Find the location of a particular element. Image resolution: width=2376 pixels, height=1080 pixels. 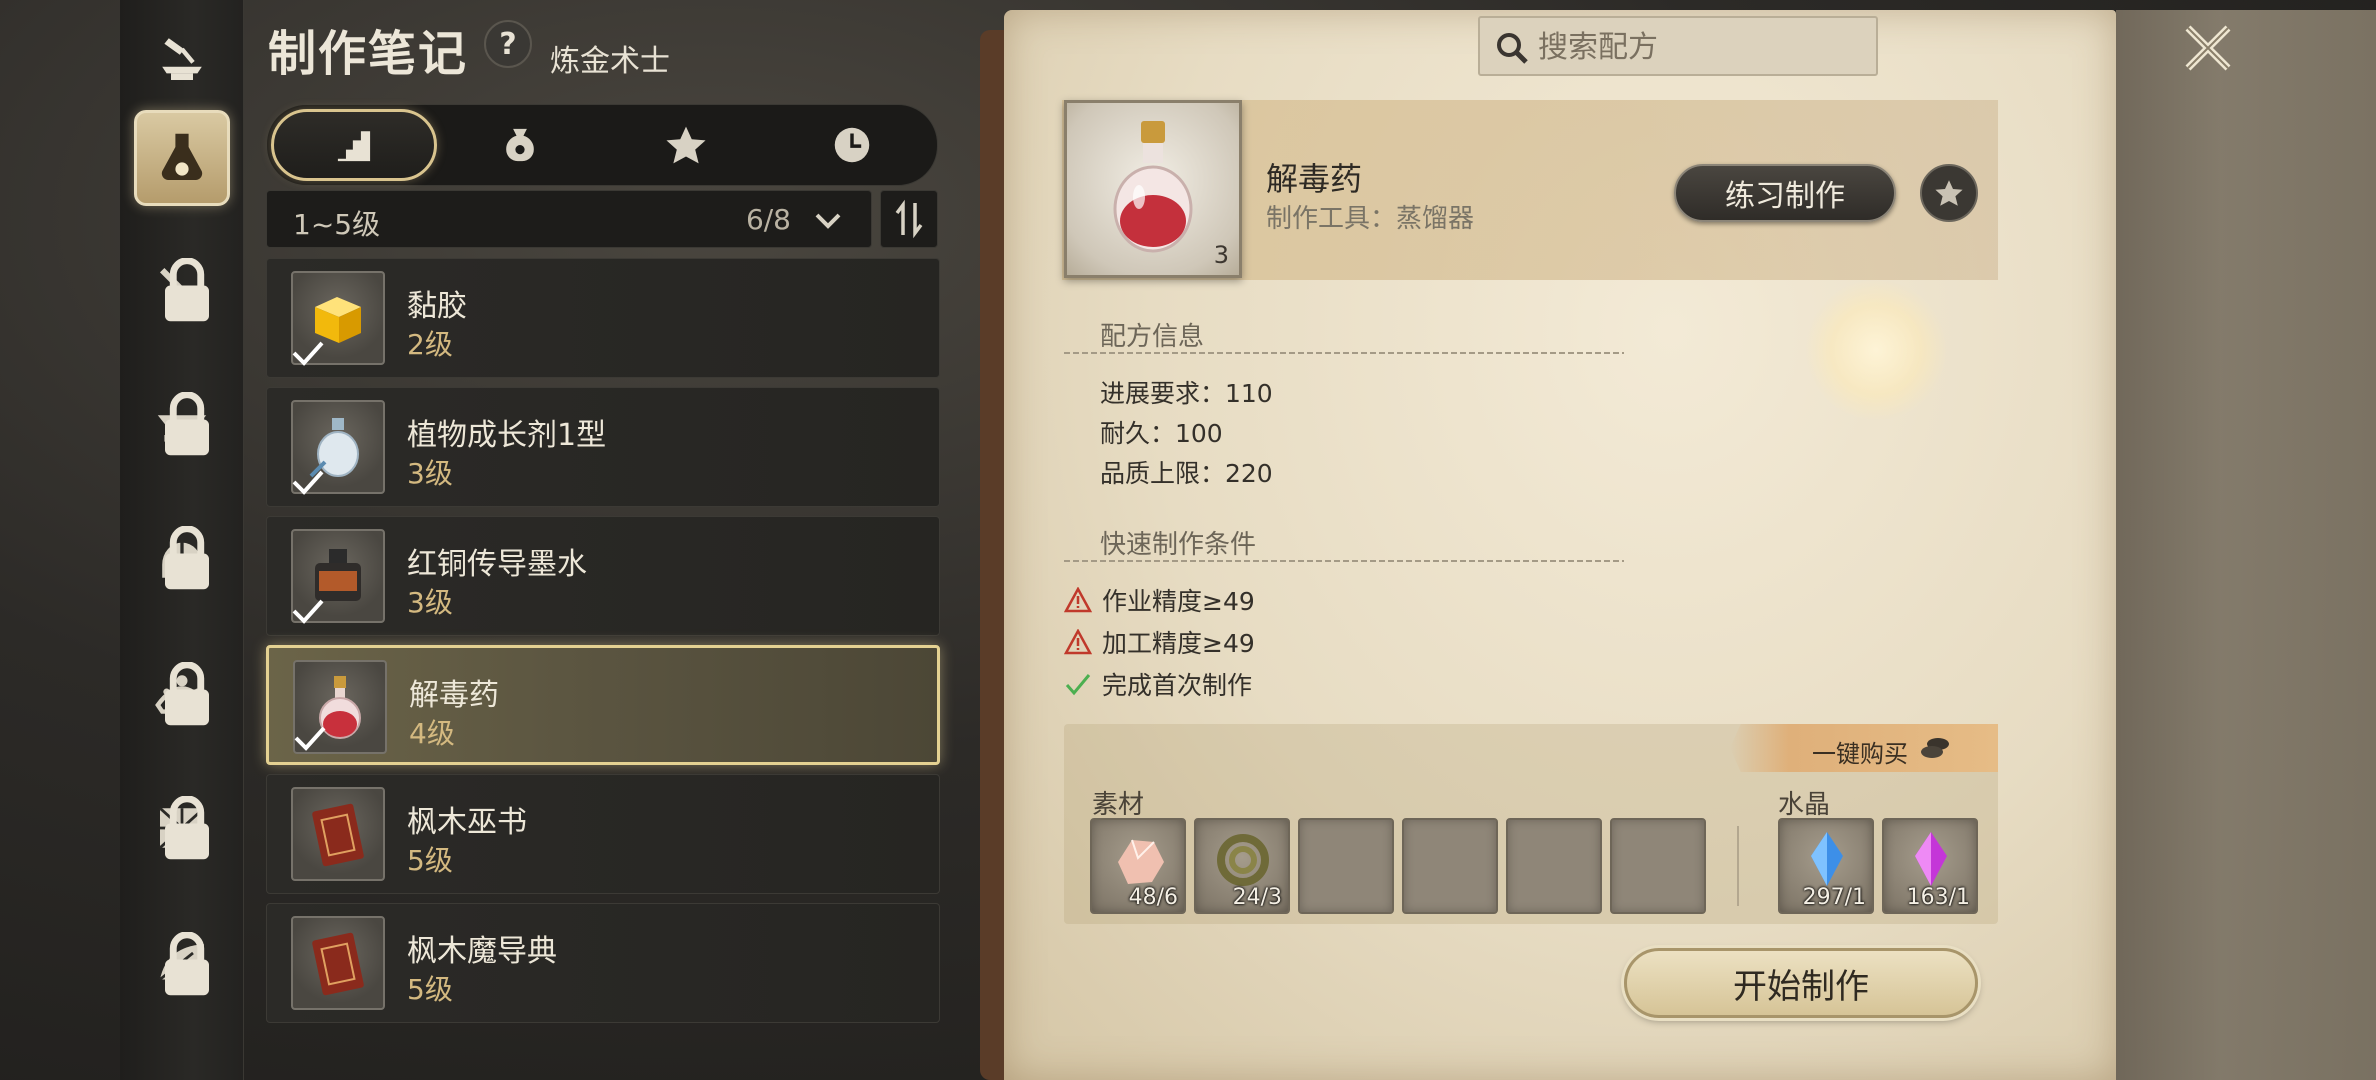

recipe-name: 红铜传导墨水 is located at coordinates (497, 564).